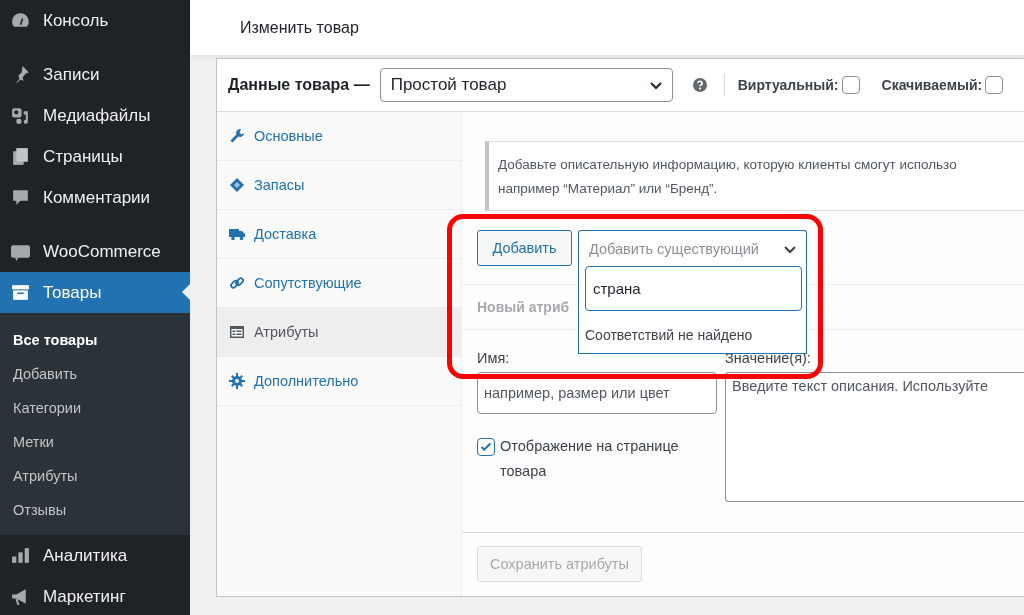 This screenshot has width=1024, height=615. What do you see at coordinates (699, 85) in the screenshot?
I see `help-icon` at bounding box center [699, 85].